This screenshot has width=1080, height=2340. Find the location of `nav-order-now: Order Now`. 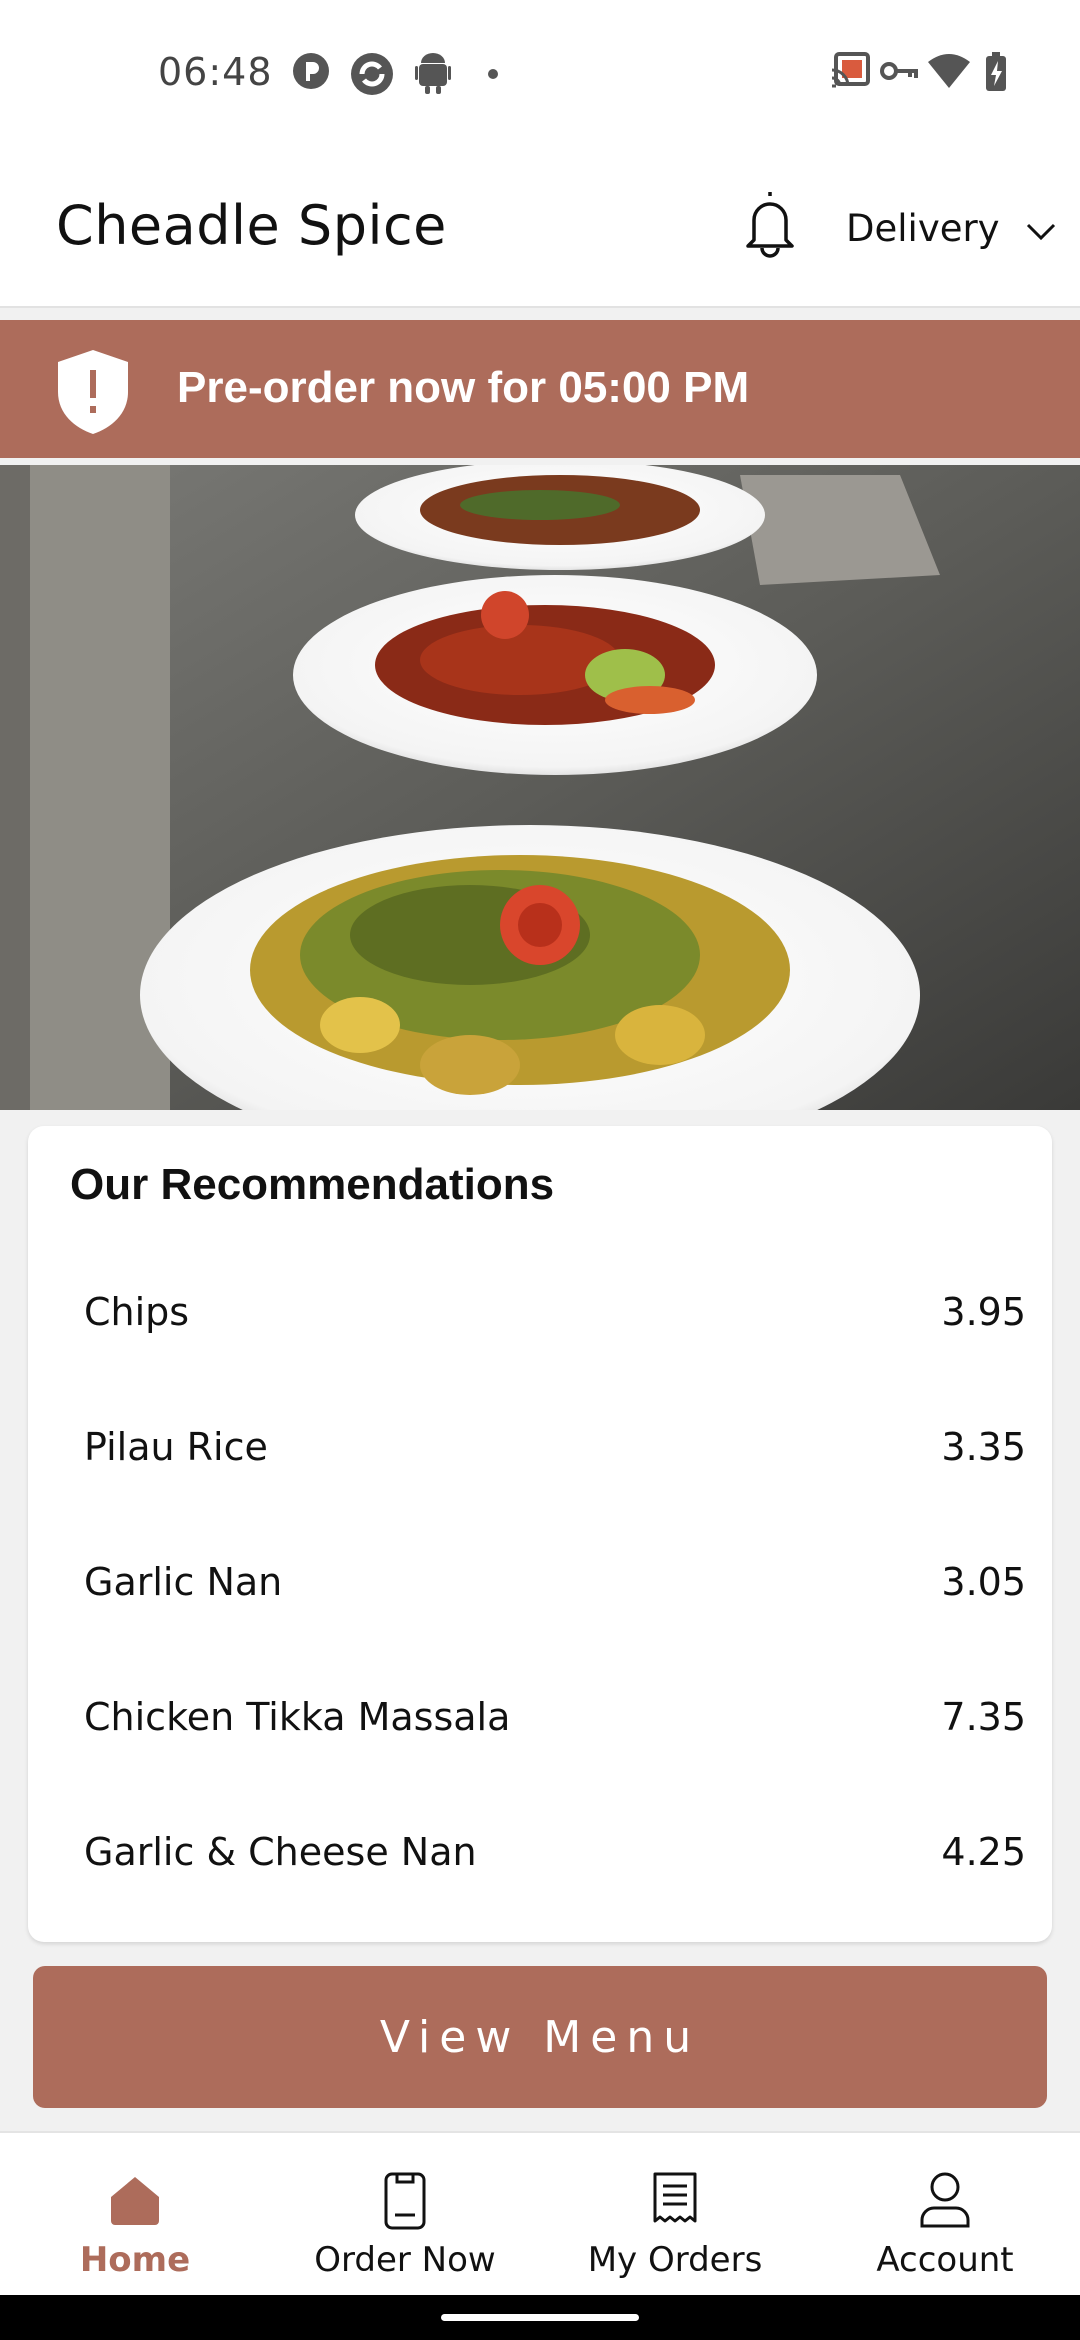

nav-order-now: Order Now is located at coordinates (405, 2215).